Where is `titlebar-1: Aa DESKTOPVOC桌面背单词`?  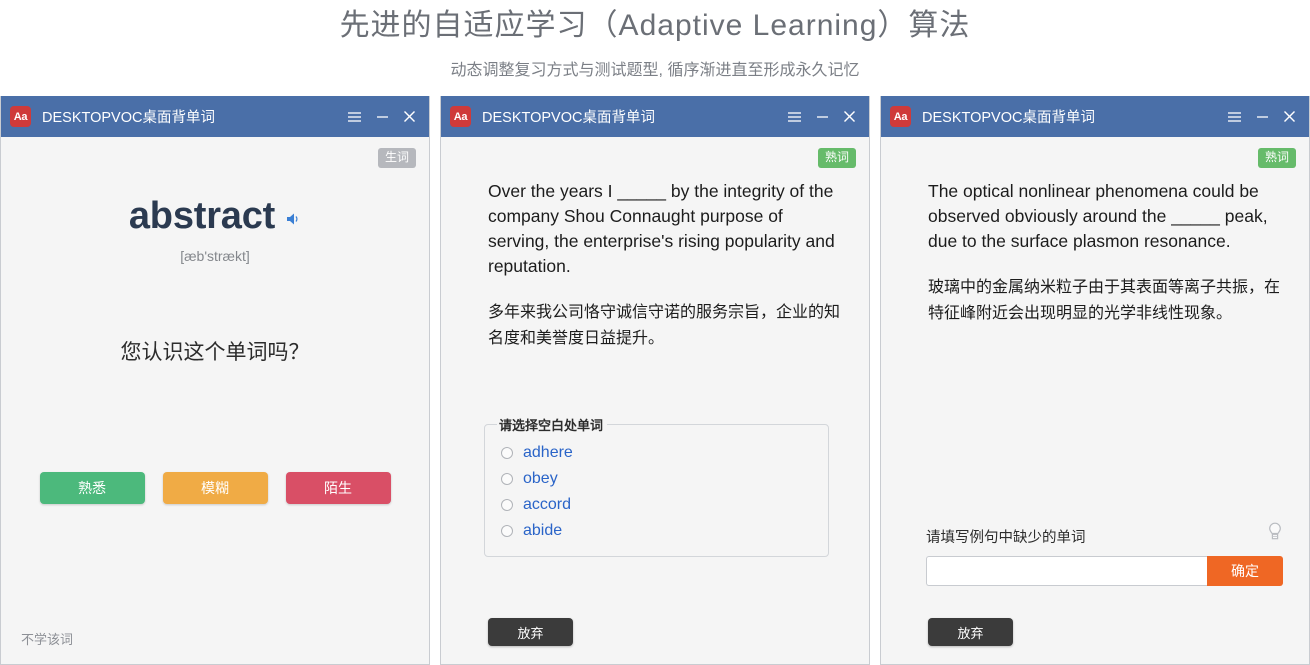 titlebar-1: Aa DESKTOPVOC桌面背单词 is located at coordinates (215, 116).